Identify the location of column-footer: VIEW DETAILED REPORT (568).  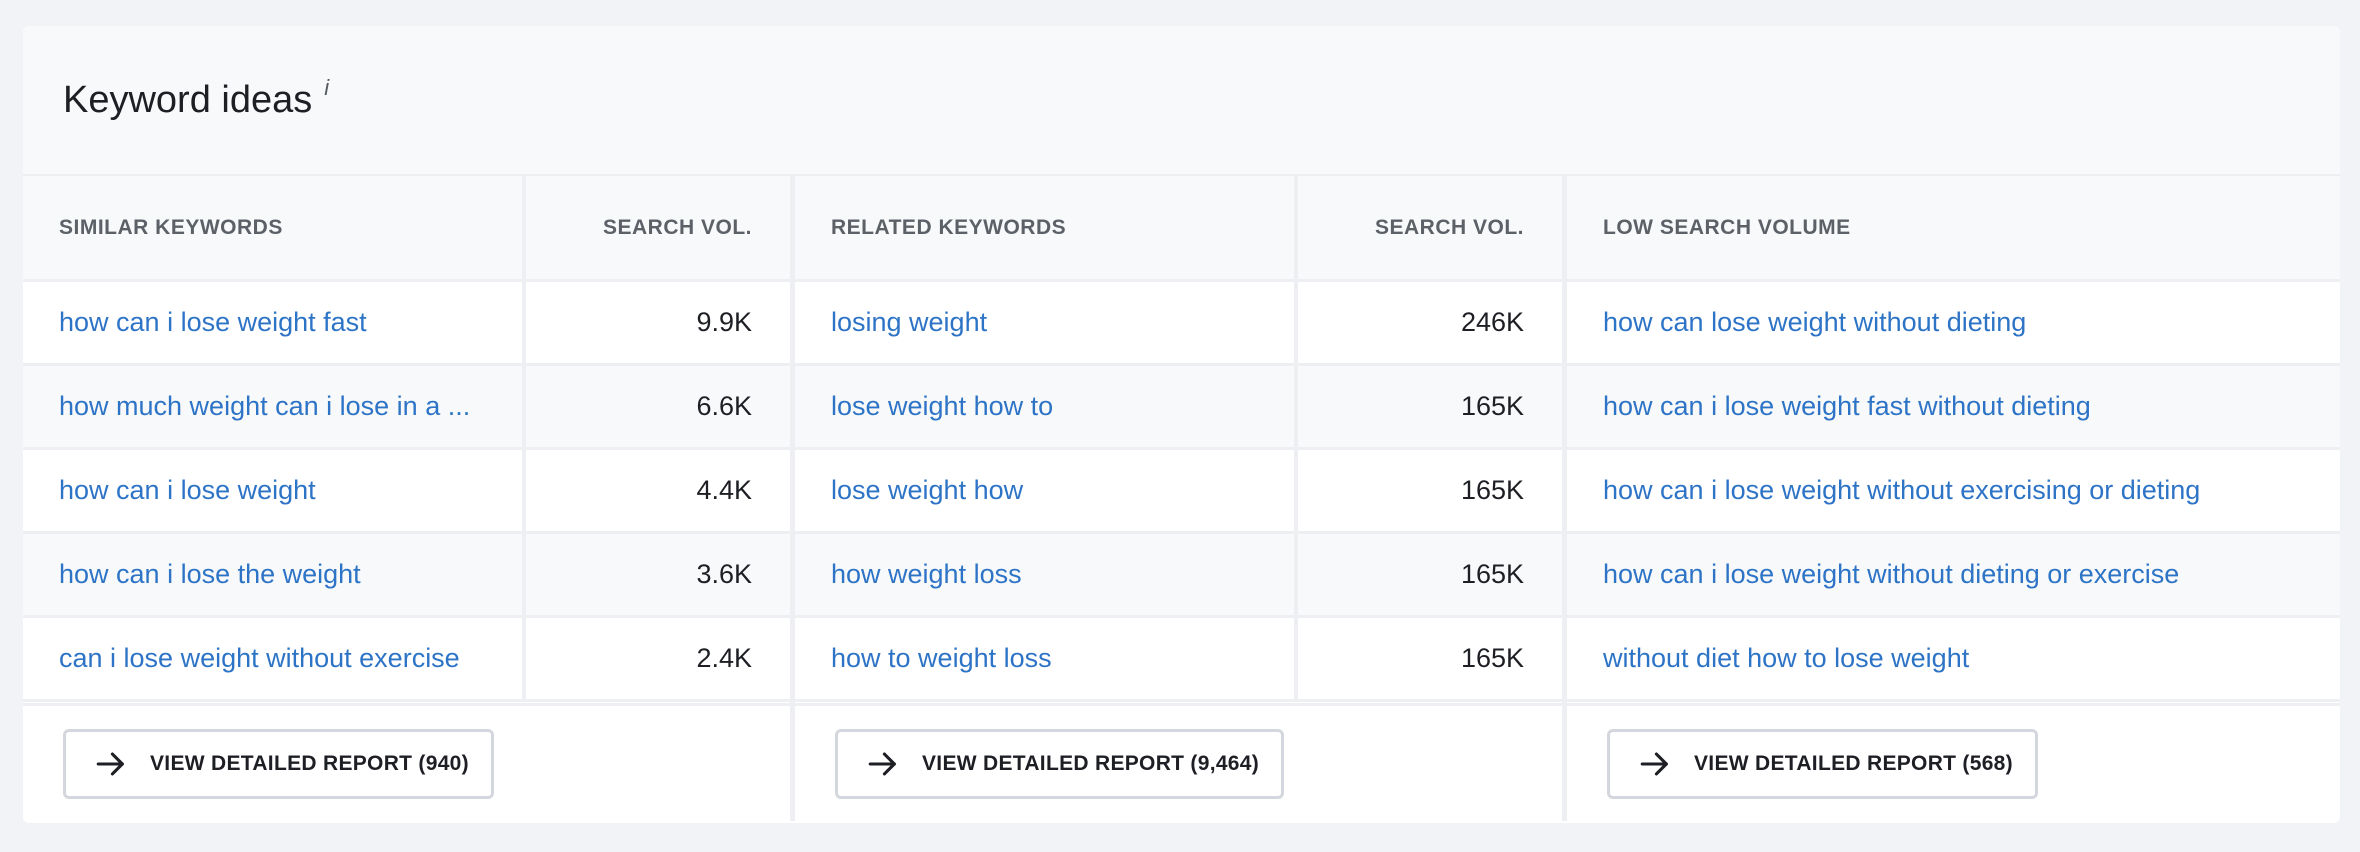
(1953, 762).